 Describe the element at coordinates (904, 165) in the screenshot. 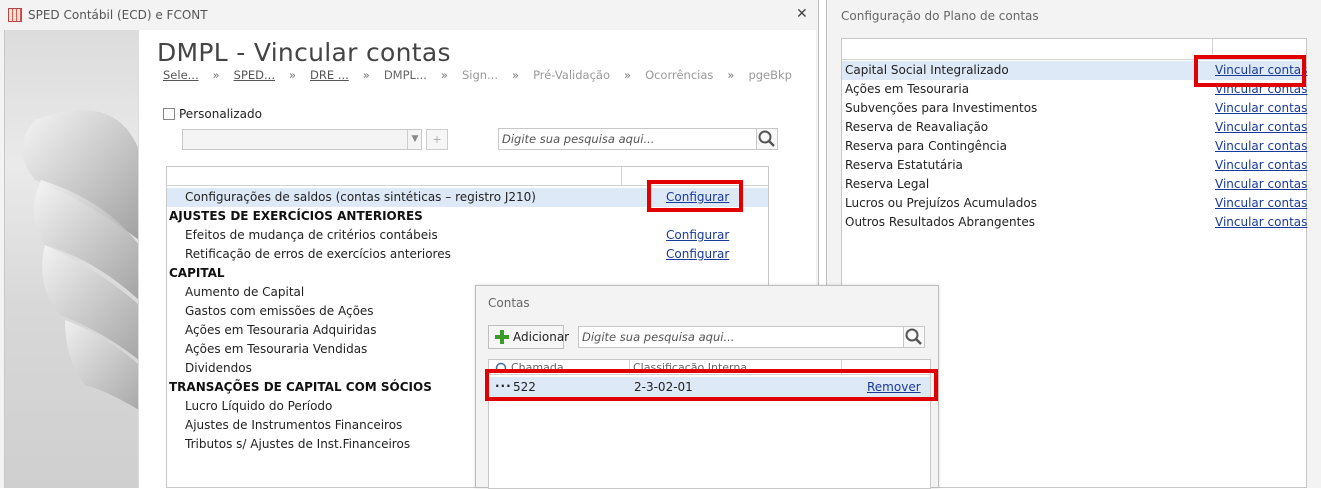

I see `row-label: Reserva Estatutária` at that location.